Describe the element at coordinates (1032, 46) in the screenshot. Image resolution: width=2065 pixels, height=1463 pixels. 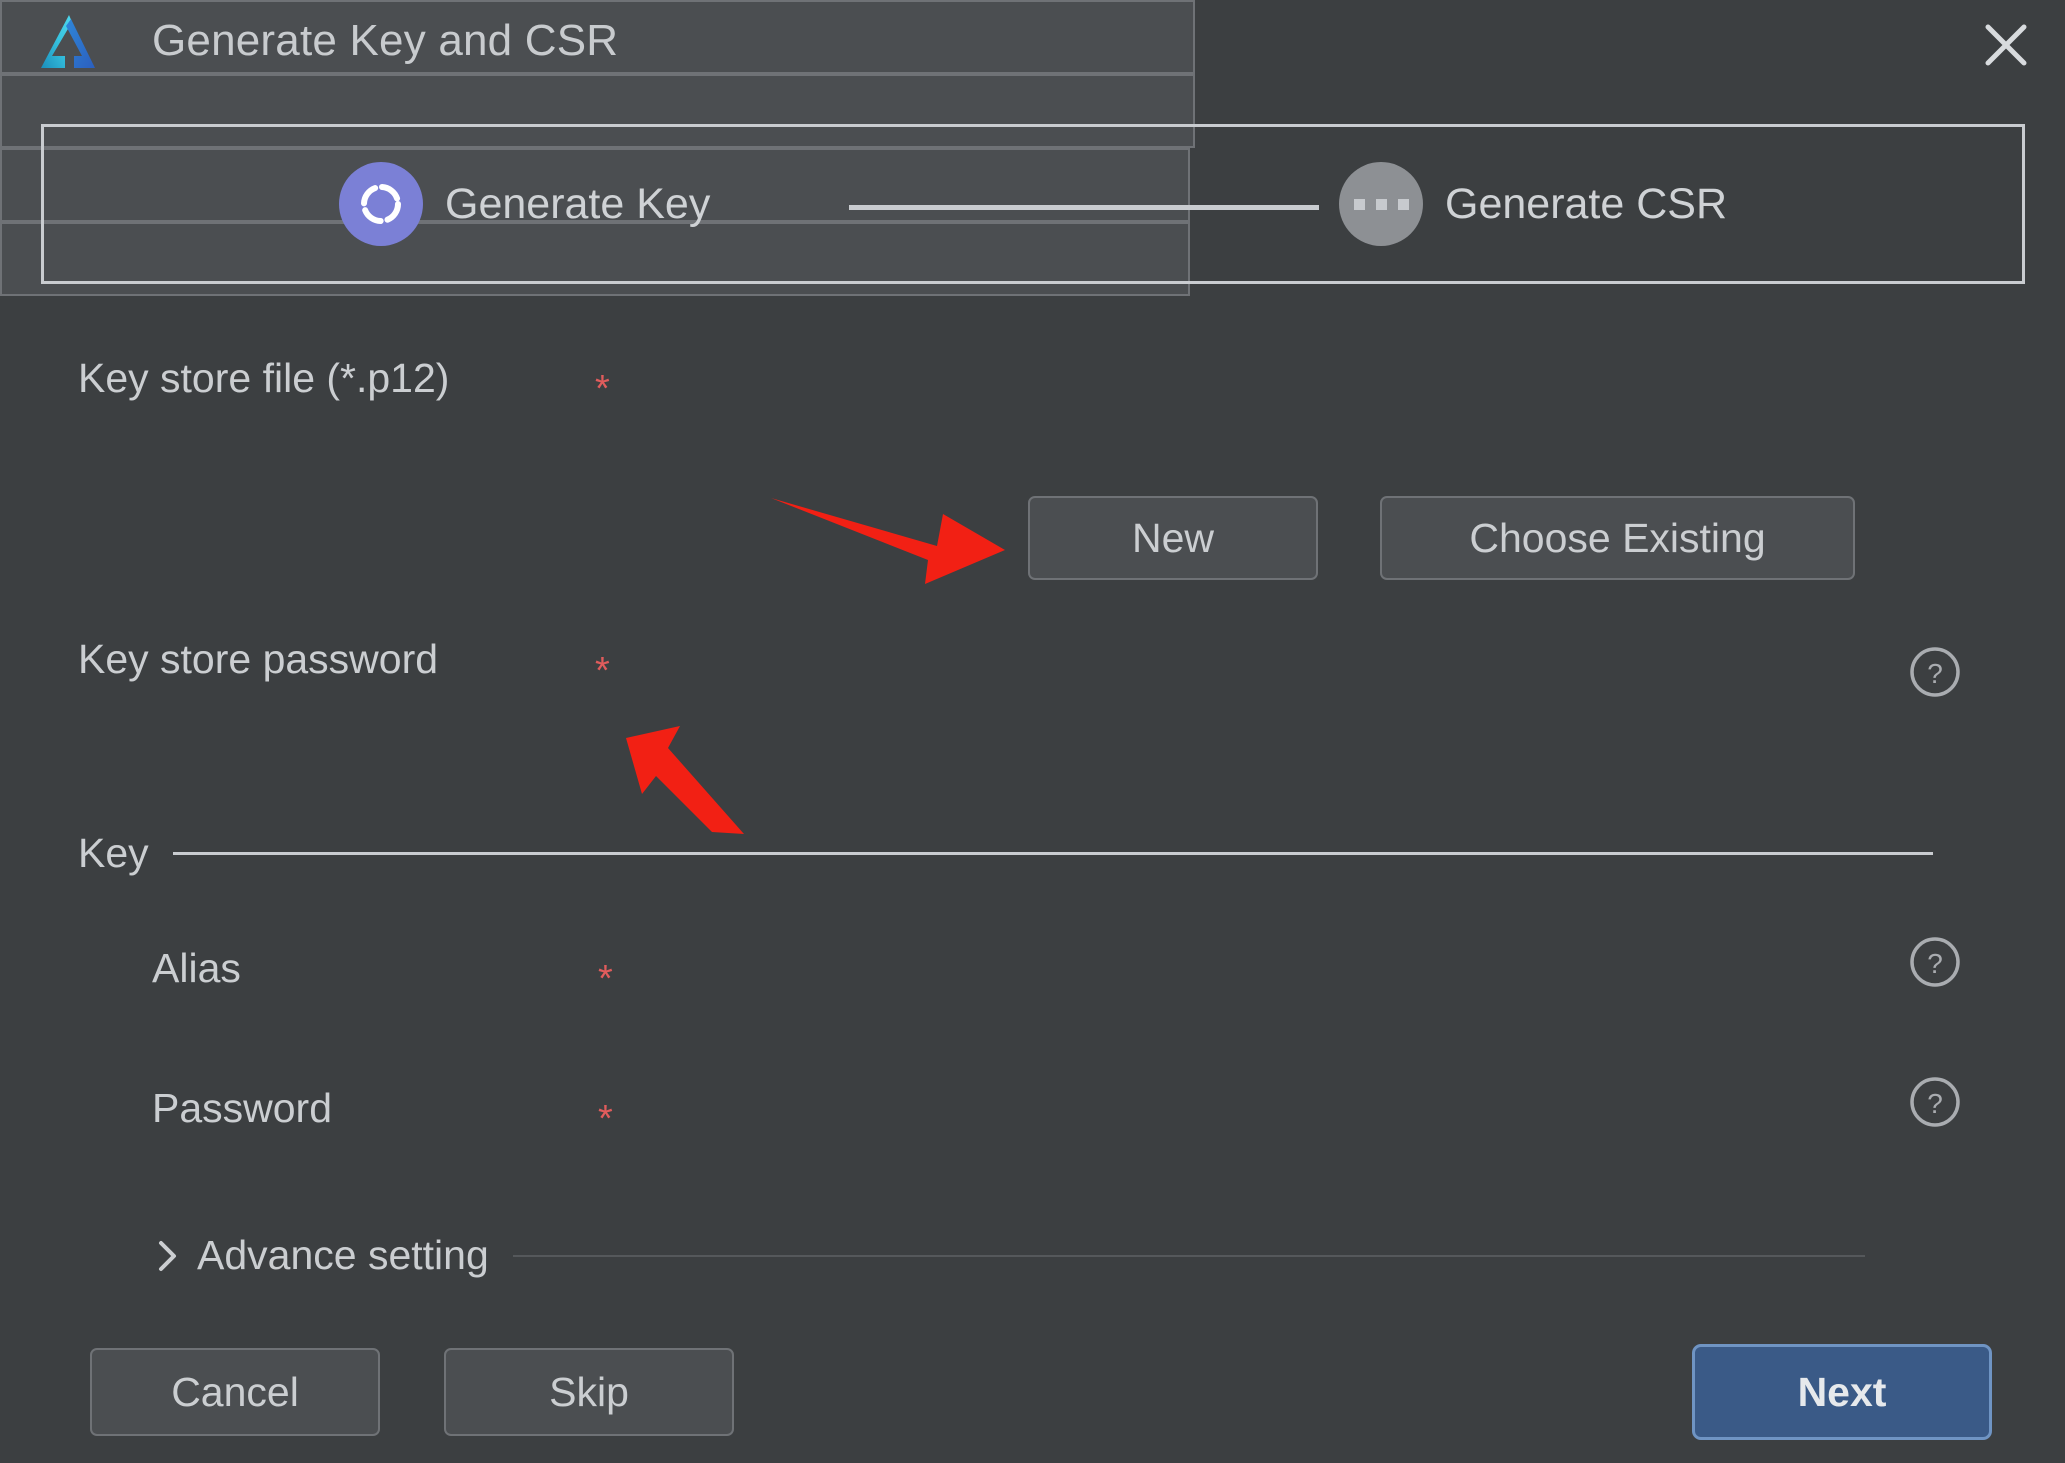
I see `dialog-title-bar: Generate Key and CSR` at that location.